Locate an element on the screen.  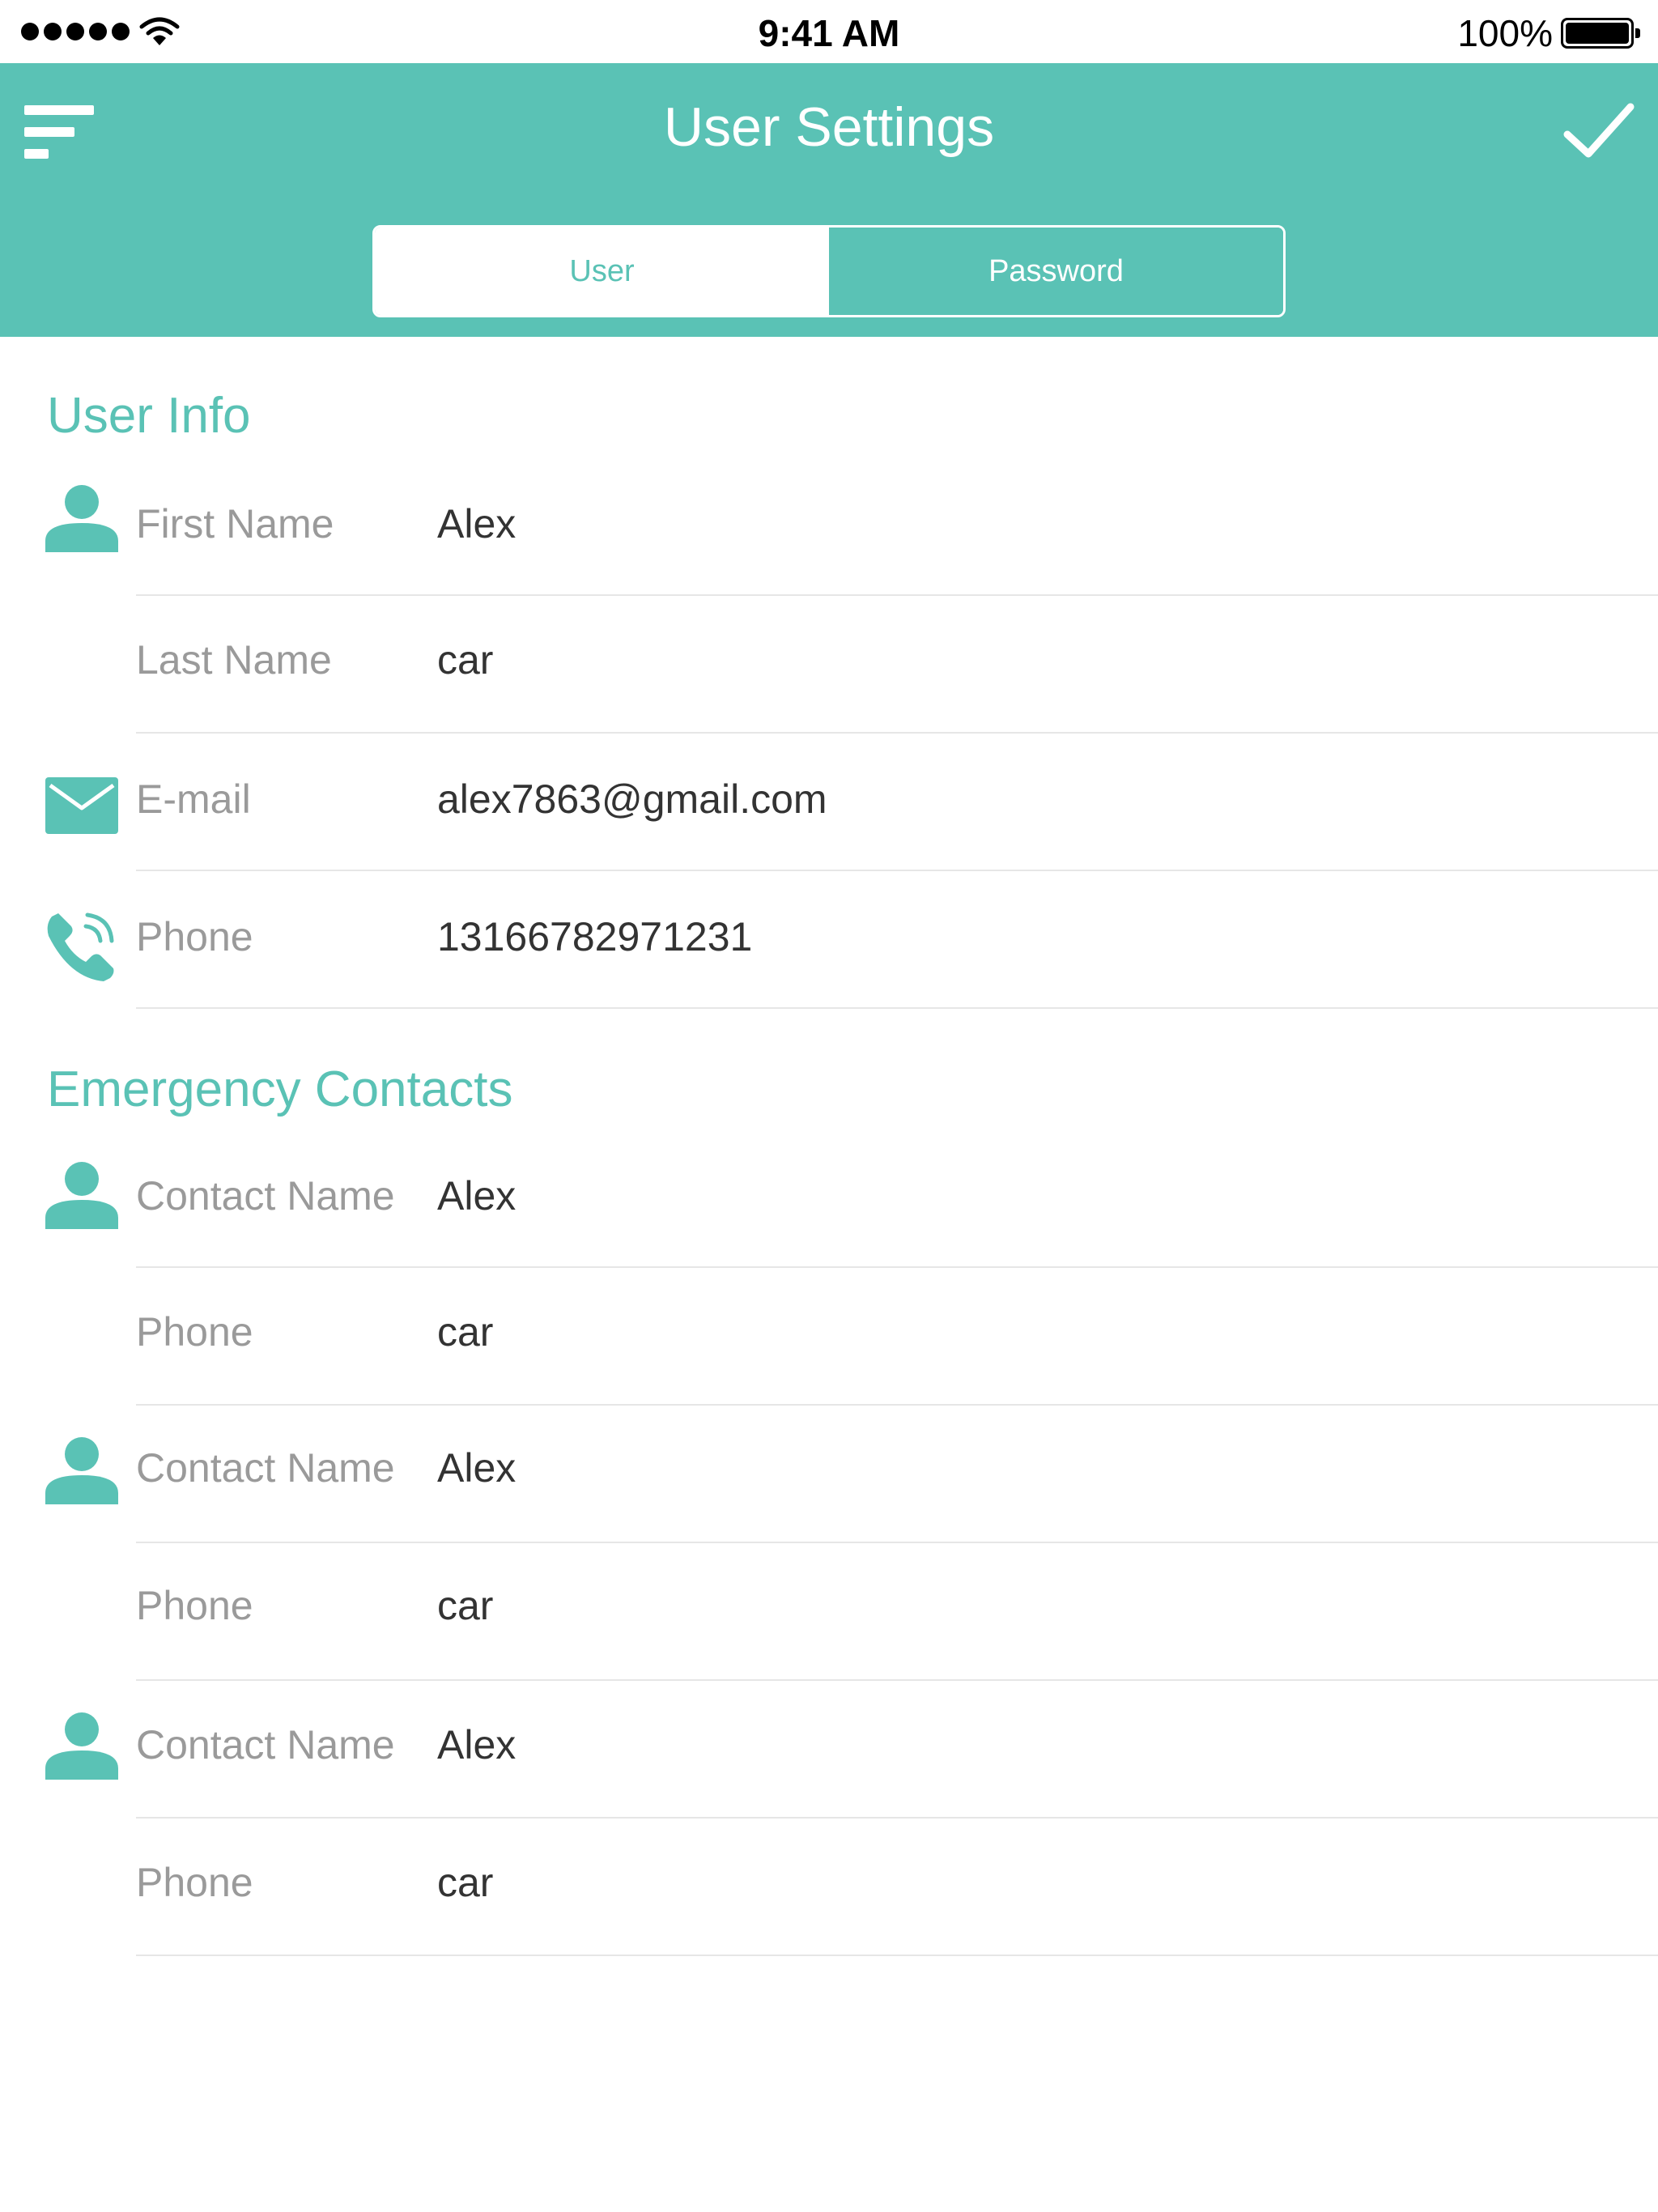
battery-icon is located at coordinates (1600, 33).